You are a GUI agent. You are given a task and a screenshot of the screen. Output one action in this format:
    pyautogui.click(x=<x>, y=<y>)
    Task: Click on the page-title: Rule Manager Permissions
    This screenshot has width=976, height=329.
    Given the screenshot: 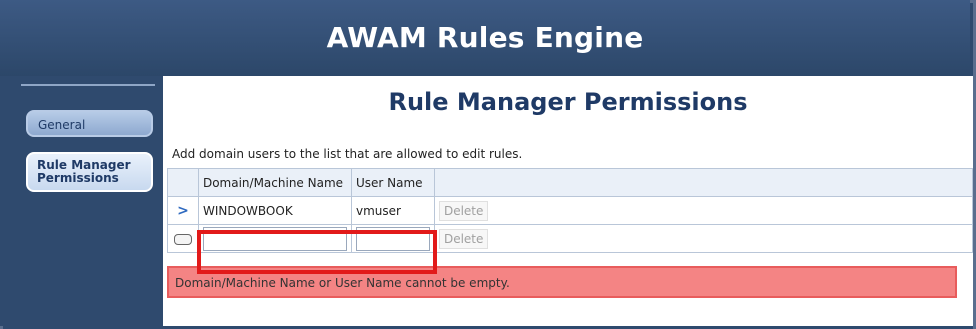 What is the action you would take?
    pyautogui.click(x=568, y=102)
    